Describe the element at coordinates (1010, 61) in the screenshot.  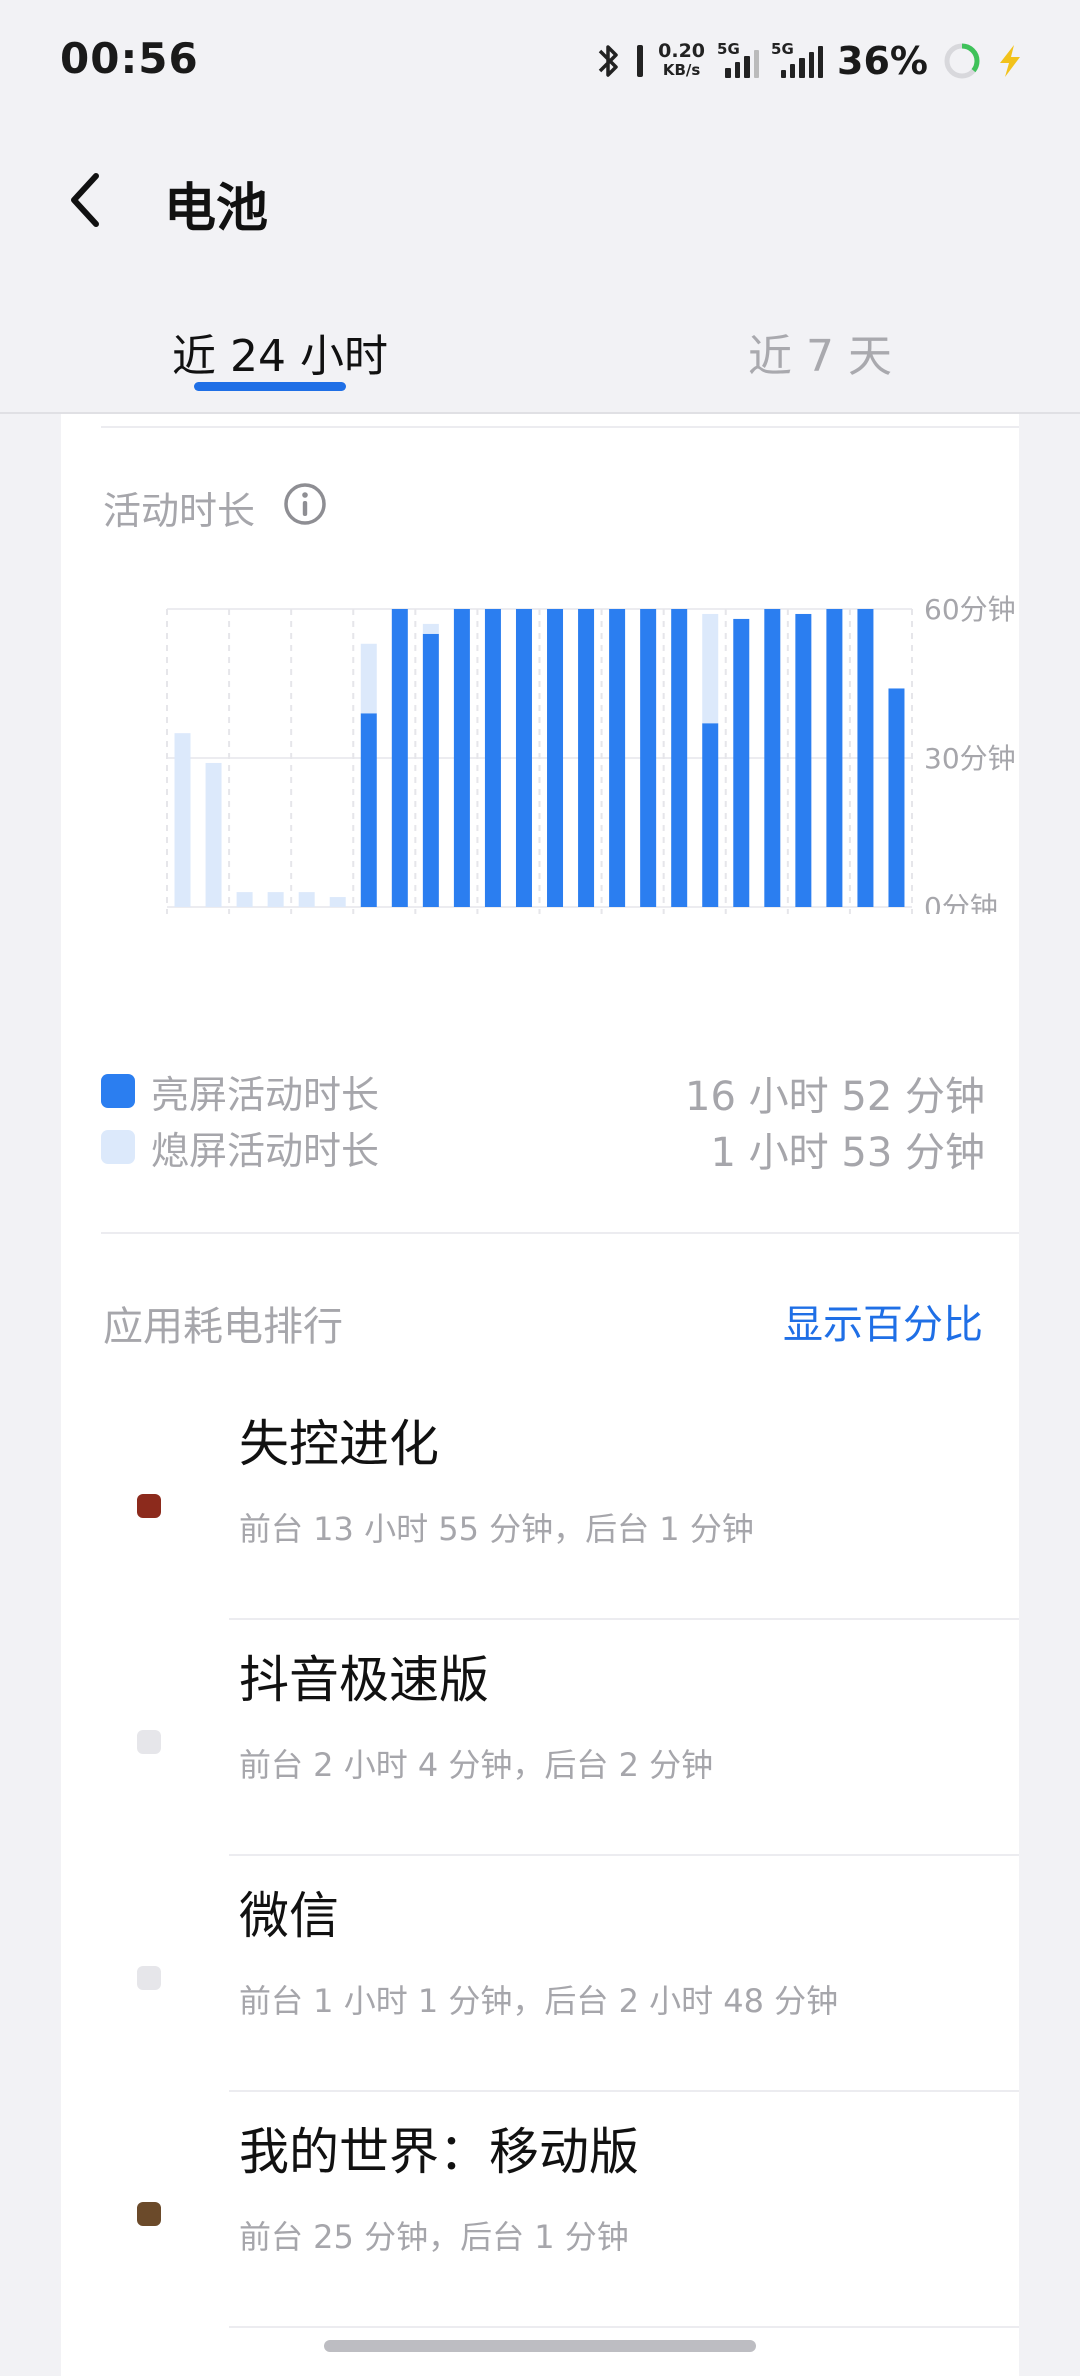
I see `charging-bolt-icon` at that location.